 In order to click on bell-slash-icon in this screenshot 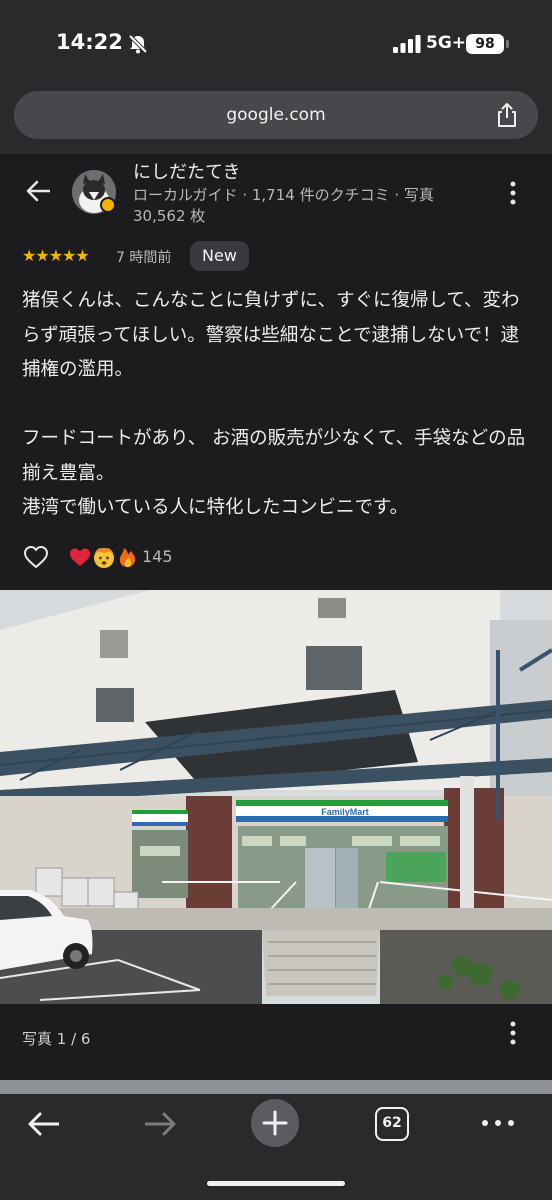, I will do `click(138, 44)`.